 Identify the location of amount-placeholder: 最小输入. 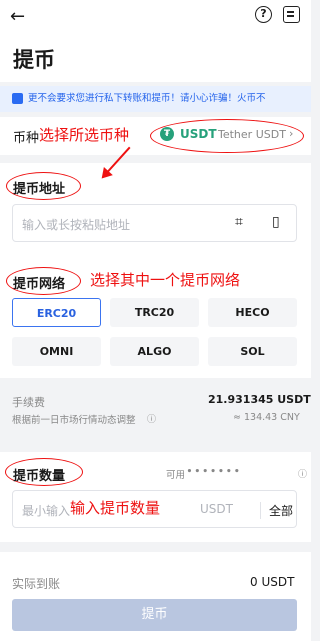
(46, 511).